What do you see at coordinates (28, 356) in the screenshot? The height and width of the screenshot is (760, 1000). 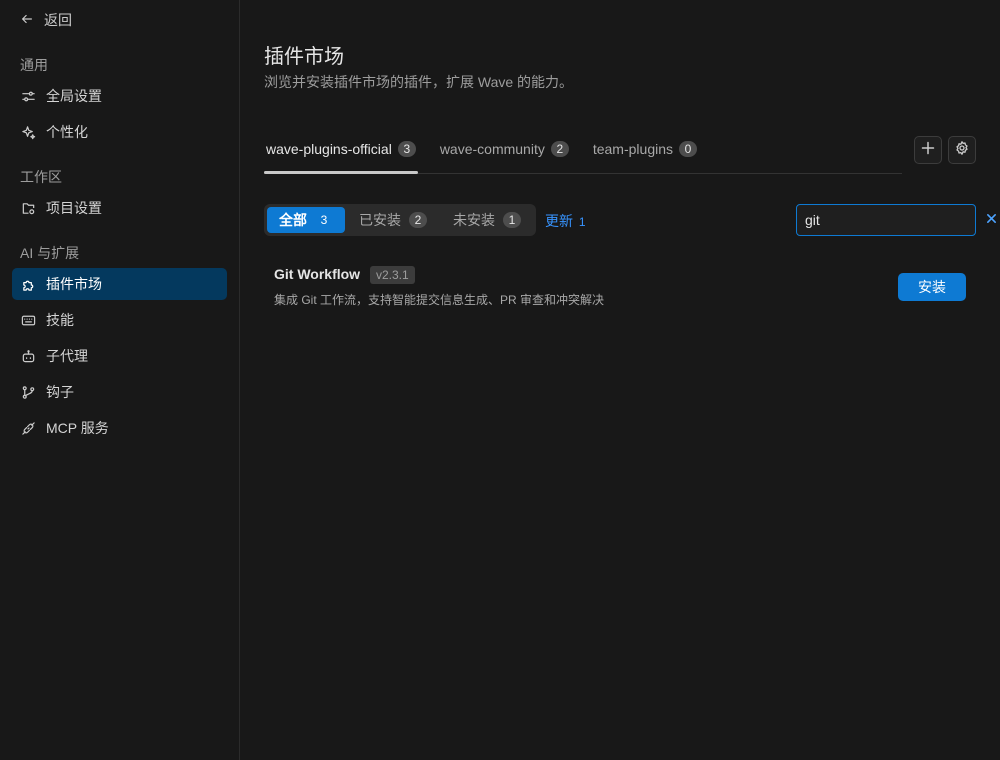 I see `robot-icon` at bounding box center [28, 356].